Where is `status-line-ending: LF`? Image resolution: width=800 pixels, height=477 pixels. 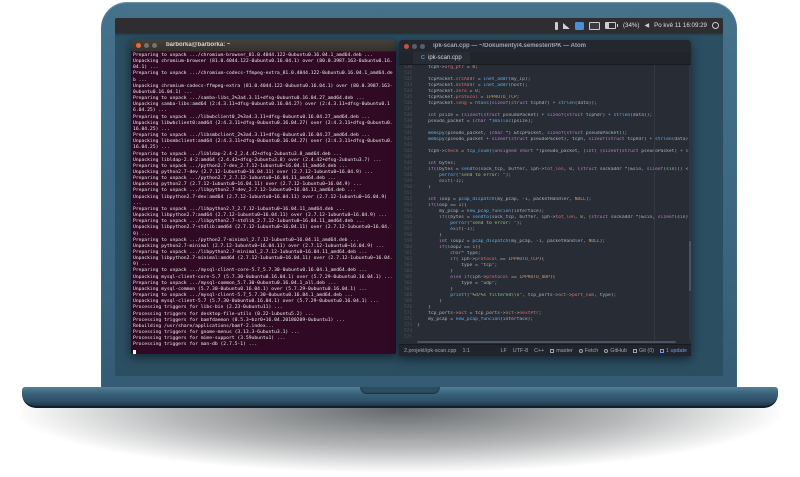 status-line-ending: LF is located at coordinates (504, 351).